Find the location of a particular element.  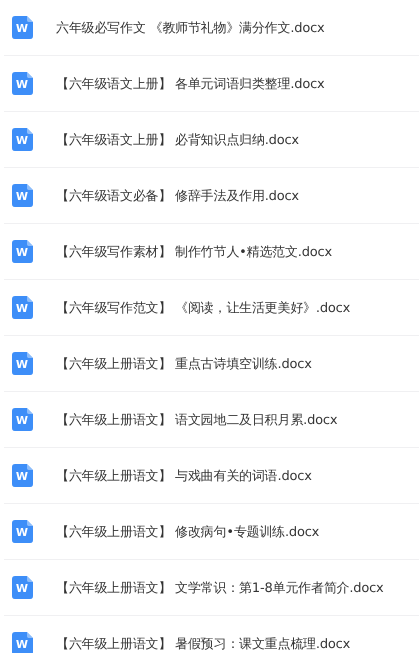

file-name: 【六年级上册语文】 修改病句•专题训练.docx is located at coordinates (188, 531).